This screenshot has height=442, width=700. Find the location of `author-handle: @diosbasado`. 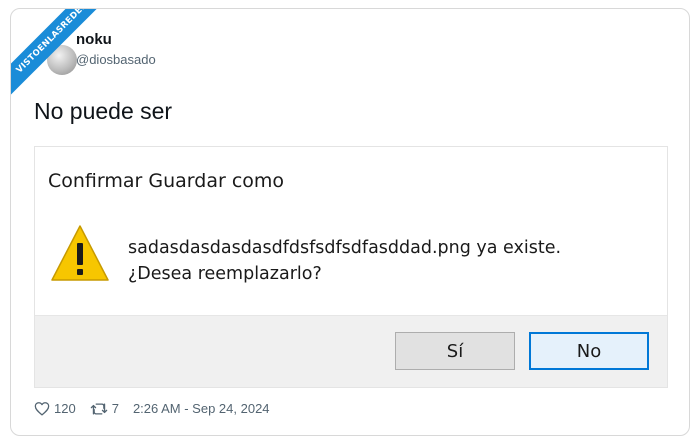

author-handle: @diosbasado is located at coordinates (116, 59).